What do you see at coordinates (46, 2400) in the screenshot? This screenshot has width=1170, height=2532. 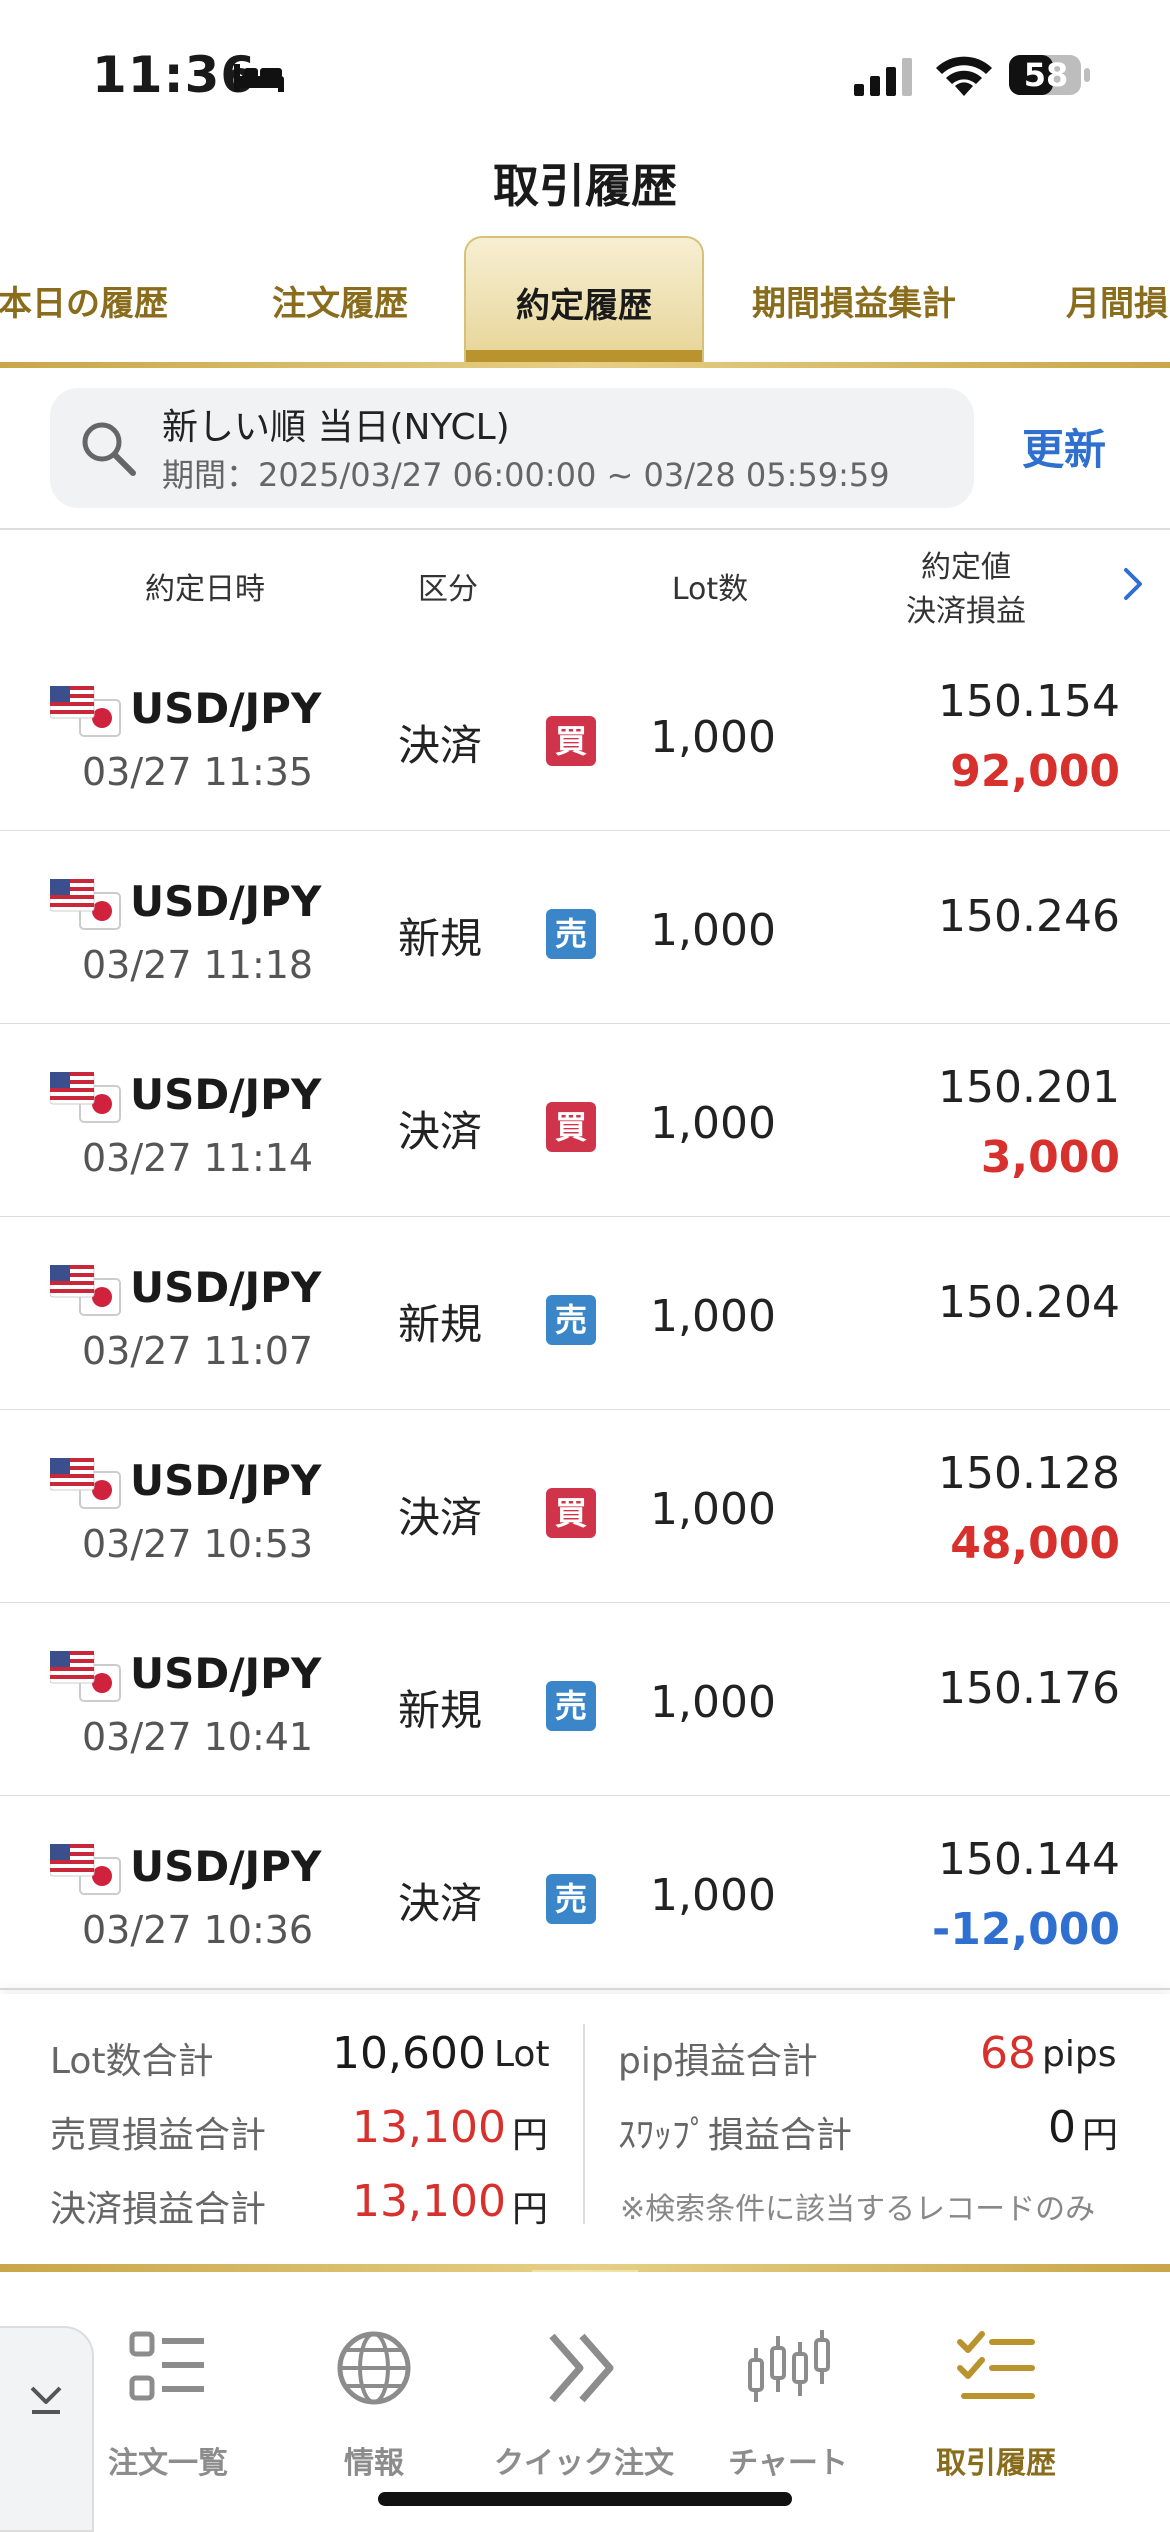 I see `collapse-down-icon` at bounding box center [46, 2400].